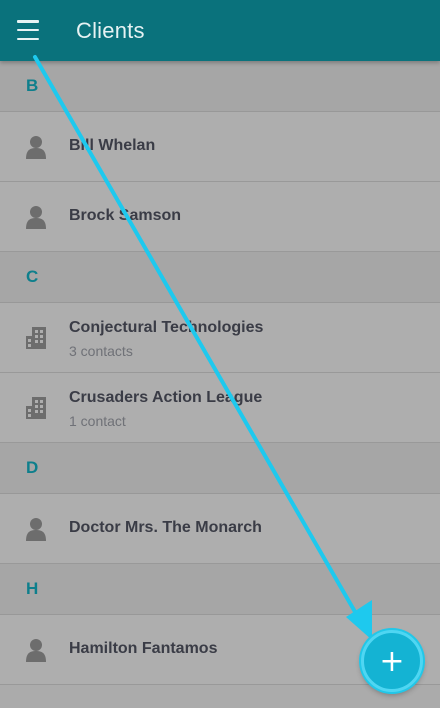  I want to click on hamburger-menu-icon, so click(29, 30).